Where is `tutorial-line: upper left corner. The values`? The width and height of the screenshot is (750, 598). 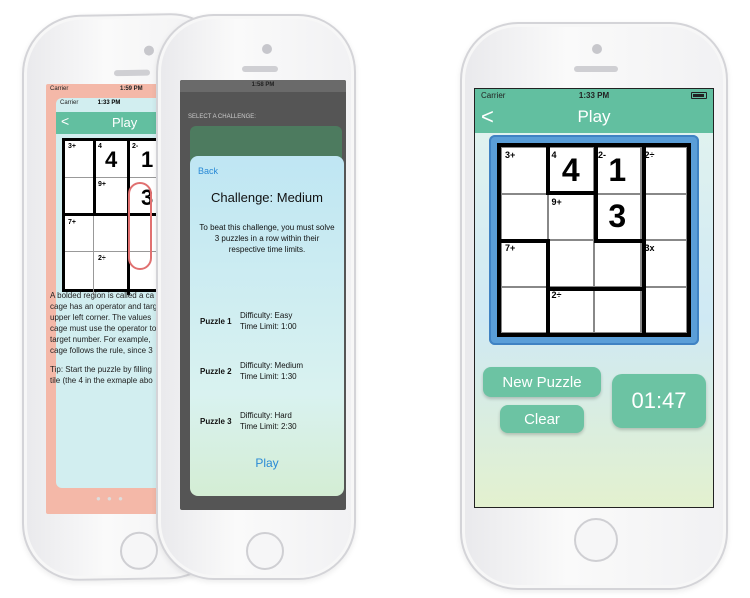 tutorial-line: upper left corner. The values is located at coordinates (101, 317).